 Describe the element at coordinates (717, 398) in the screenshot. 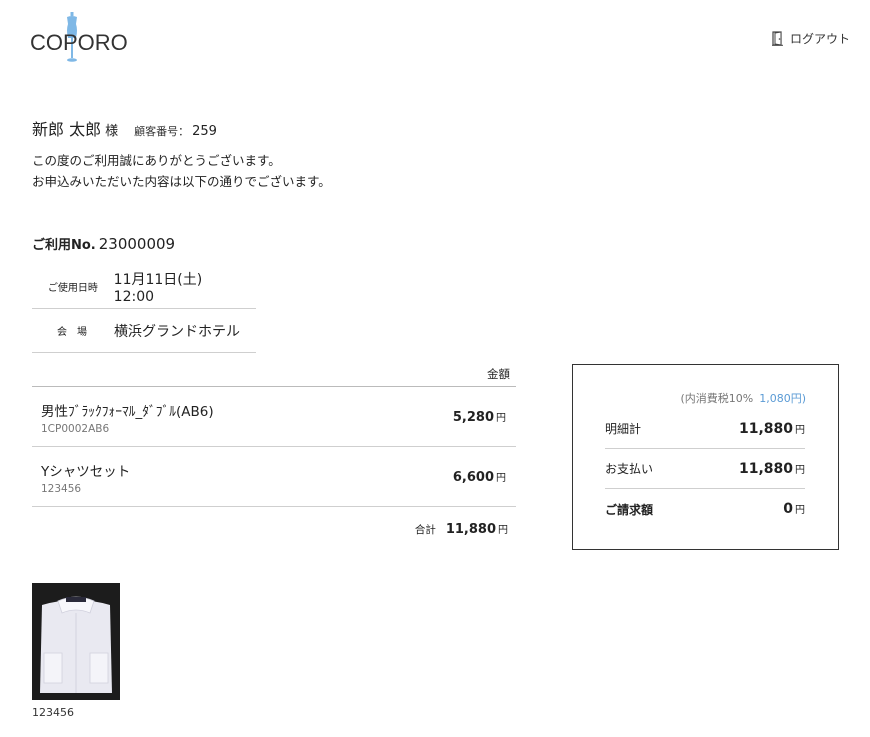

I see `tax-note-label: (内消費税10%` at that location.